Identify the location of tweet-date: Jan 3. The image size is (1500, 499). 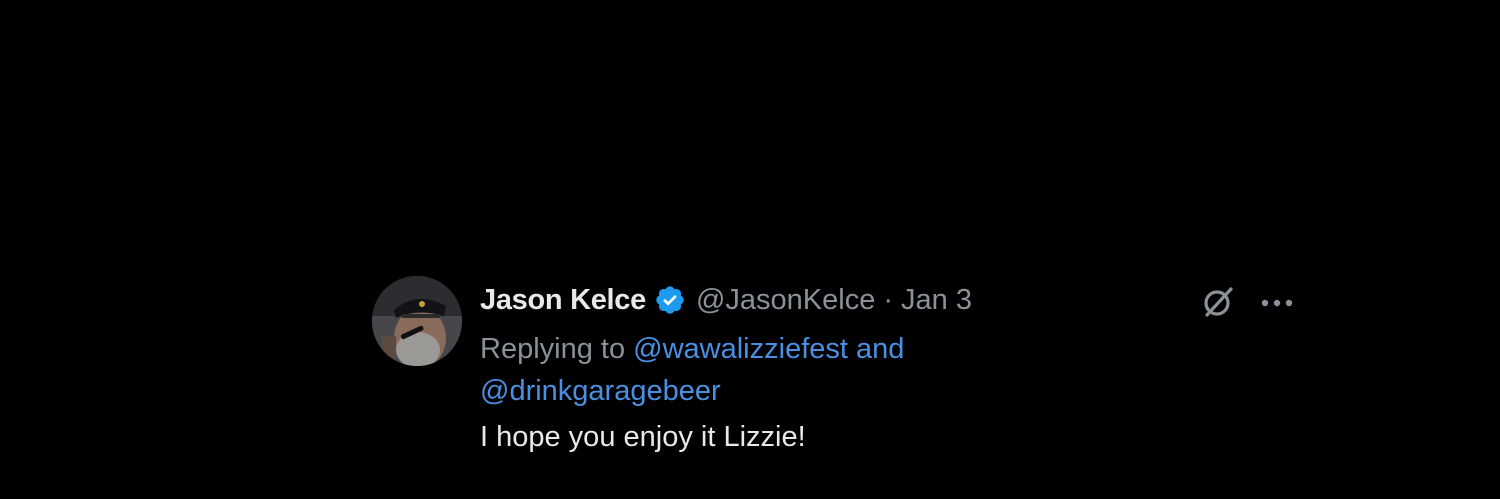
(936, 300).